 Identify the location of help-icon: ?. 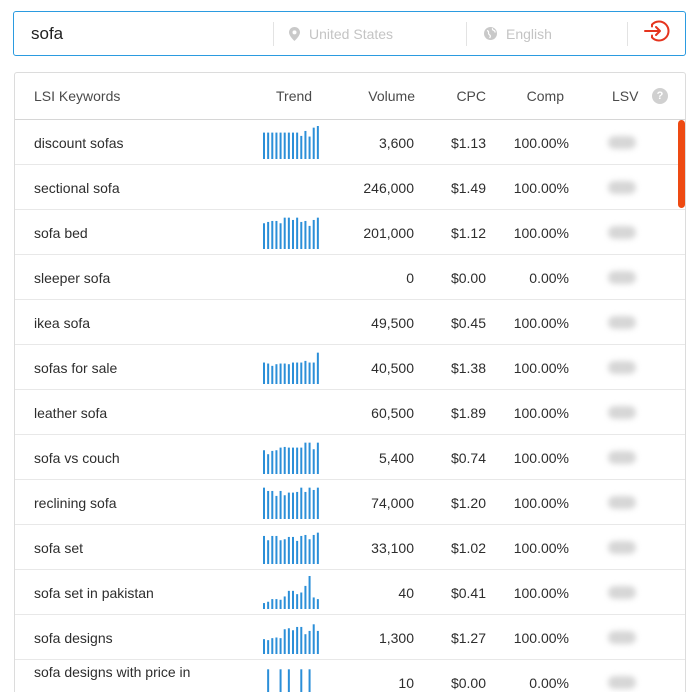
(660, 96).